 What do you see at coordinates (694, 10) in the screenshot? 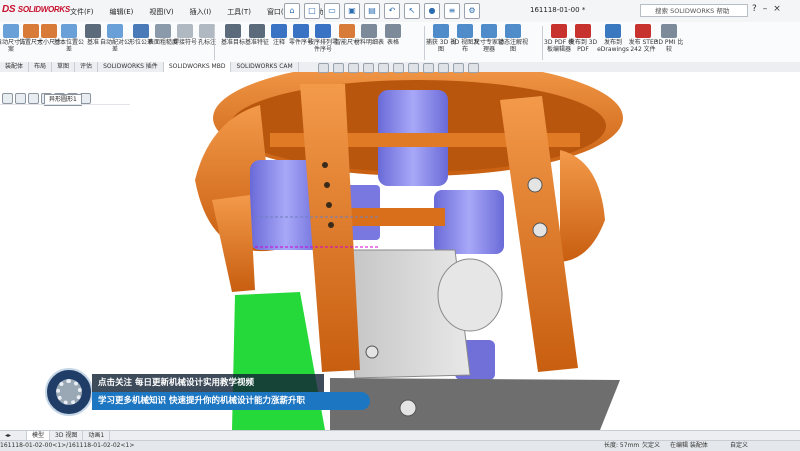
I see `help-search-input: 搜索 SOLIDWORKS 帮助` at bounding box center [694, 10].